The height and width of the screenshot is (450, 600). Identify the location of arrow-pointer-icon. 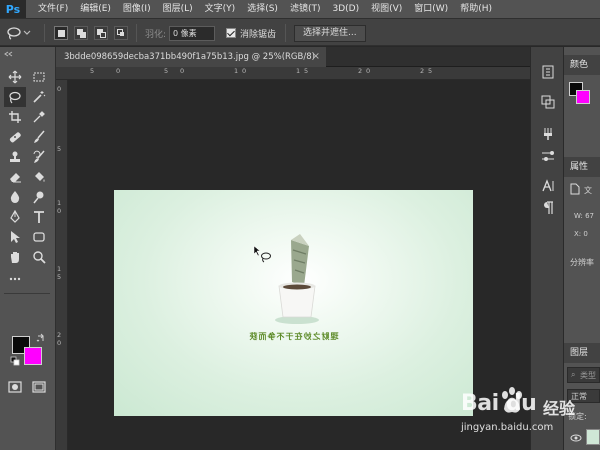
(15, 237).